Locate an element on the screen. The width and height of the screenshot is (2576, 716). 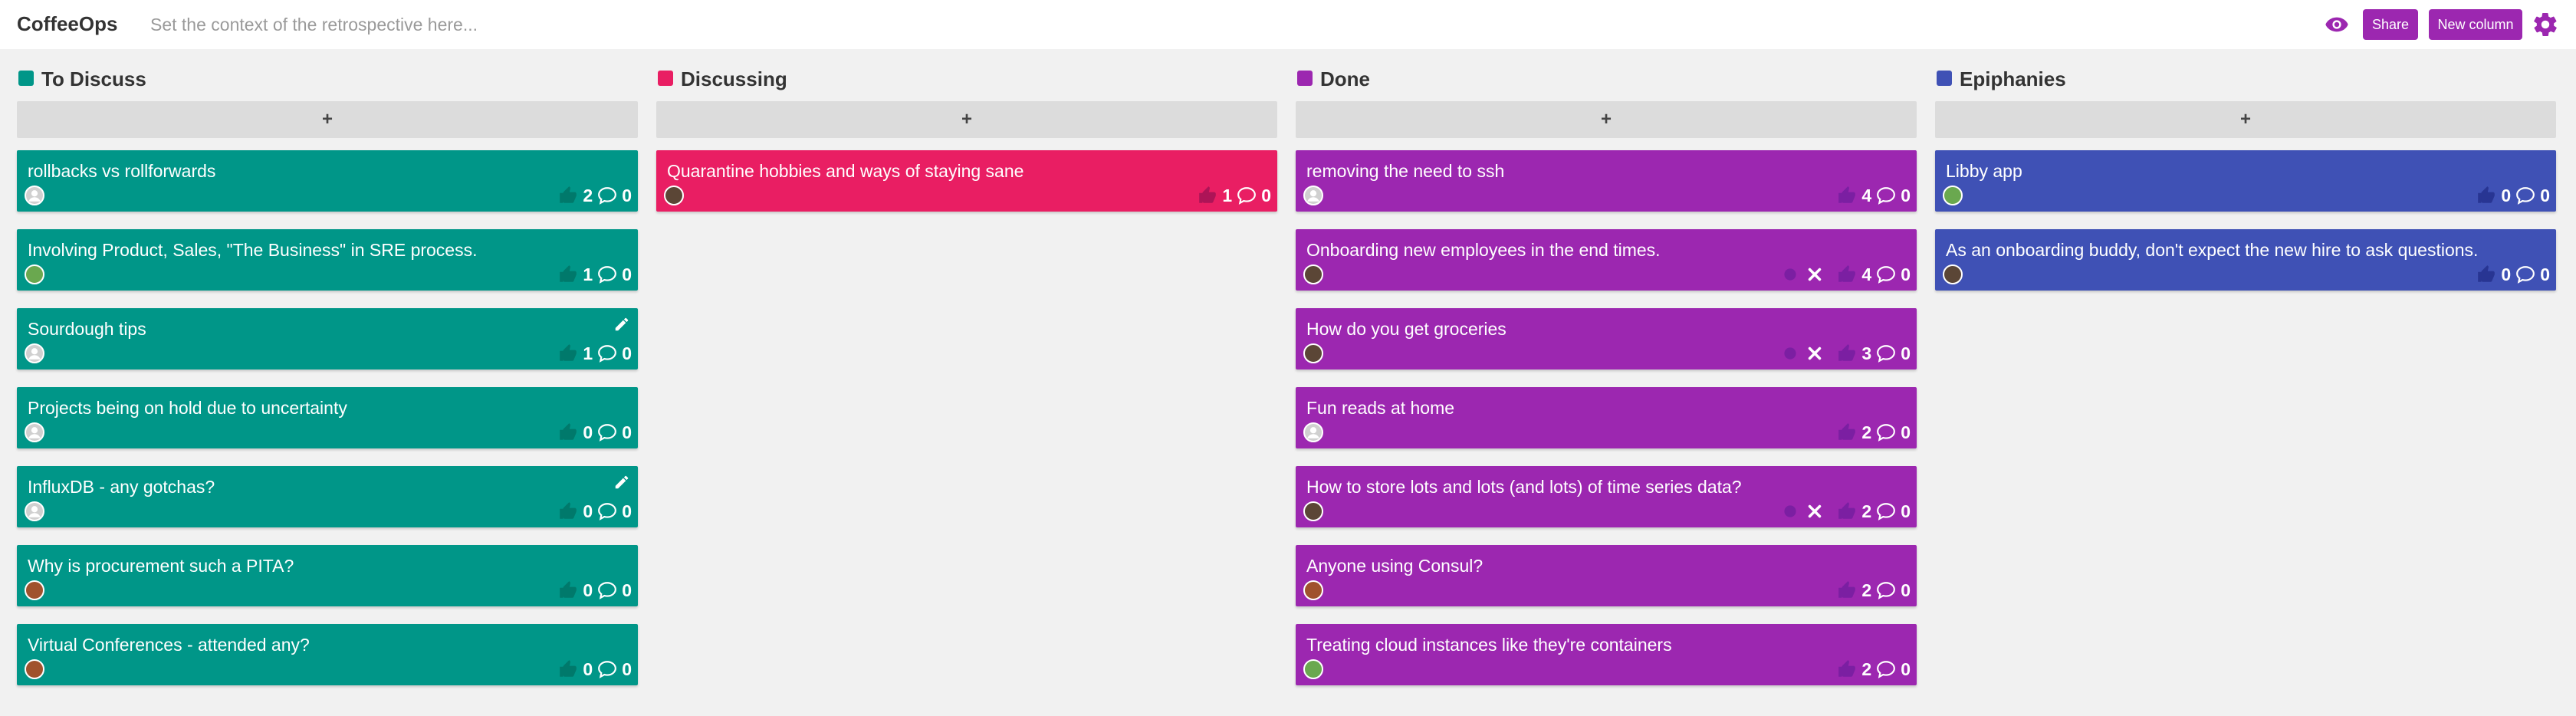
share-button: Share is located at coordinates (2390, 24).